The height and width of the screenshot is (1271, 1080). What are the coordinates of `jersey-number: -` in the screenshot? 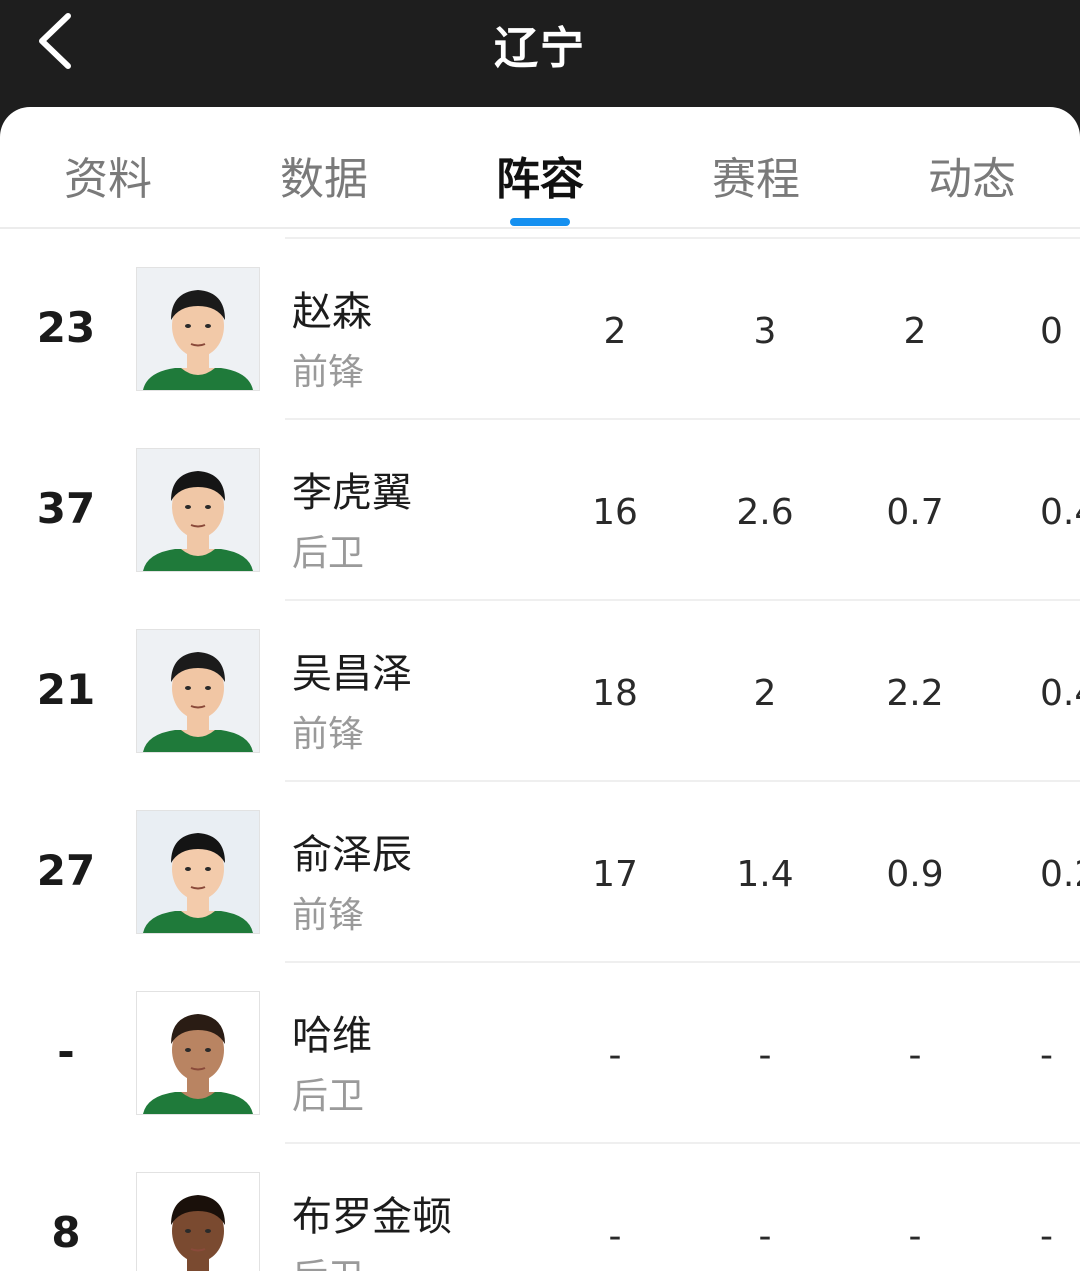 It's located at (66, 1051).